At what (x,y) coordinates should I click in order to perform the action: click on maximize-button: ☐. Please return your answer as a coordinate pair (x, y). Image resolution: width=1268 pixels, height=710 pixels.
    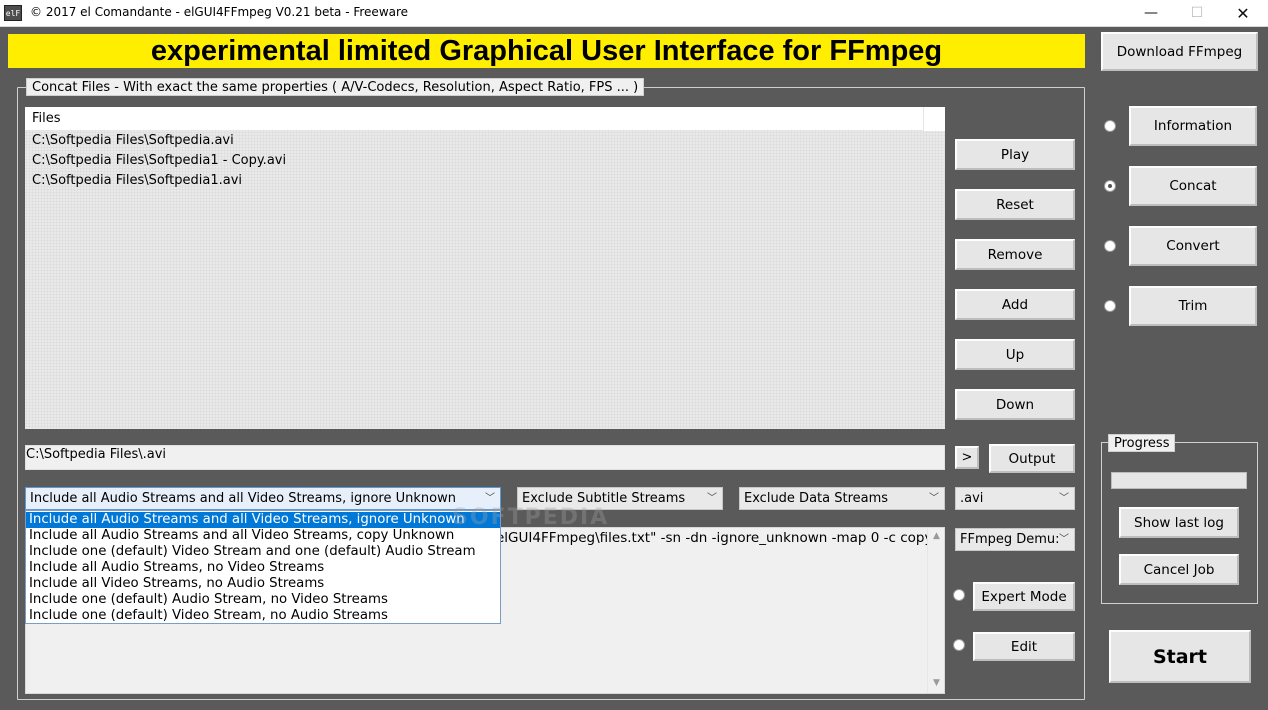
    Looking at the image, I should click on (1197, 13).